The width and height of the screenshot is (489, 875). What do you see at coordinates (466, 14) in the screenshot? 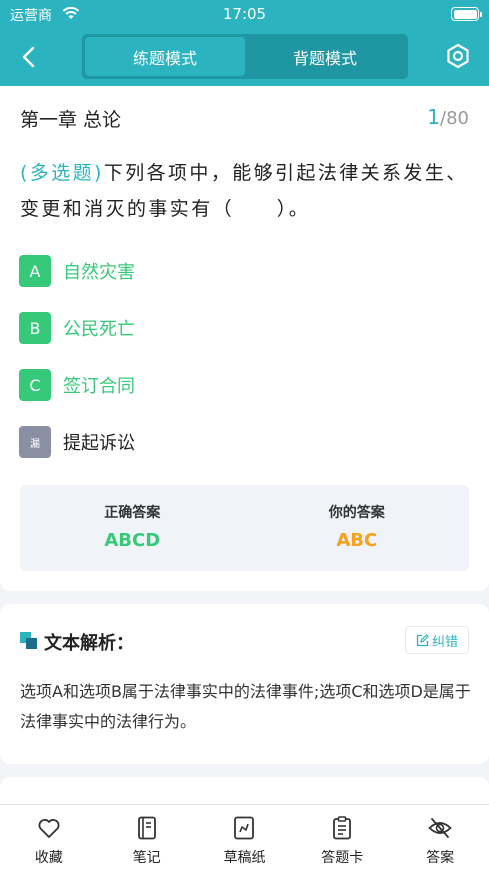
I see `battery-icon` at bounding box center [466, 14].